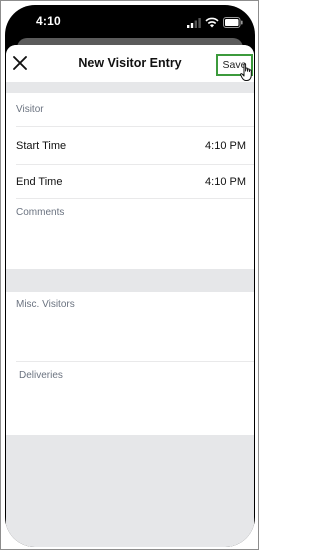 This screenshot has height=550, width=320. What do you see at coordinates (212, 22) in the screenshot?
I see `wifi-icon` at bounding box center [212, 22].